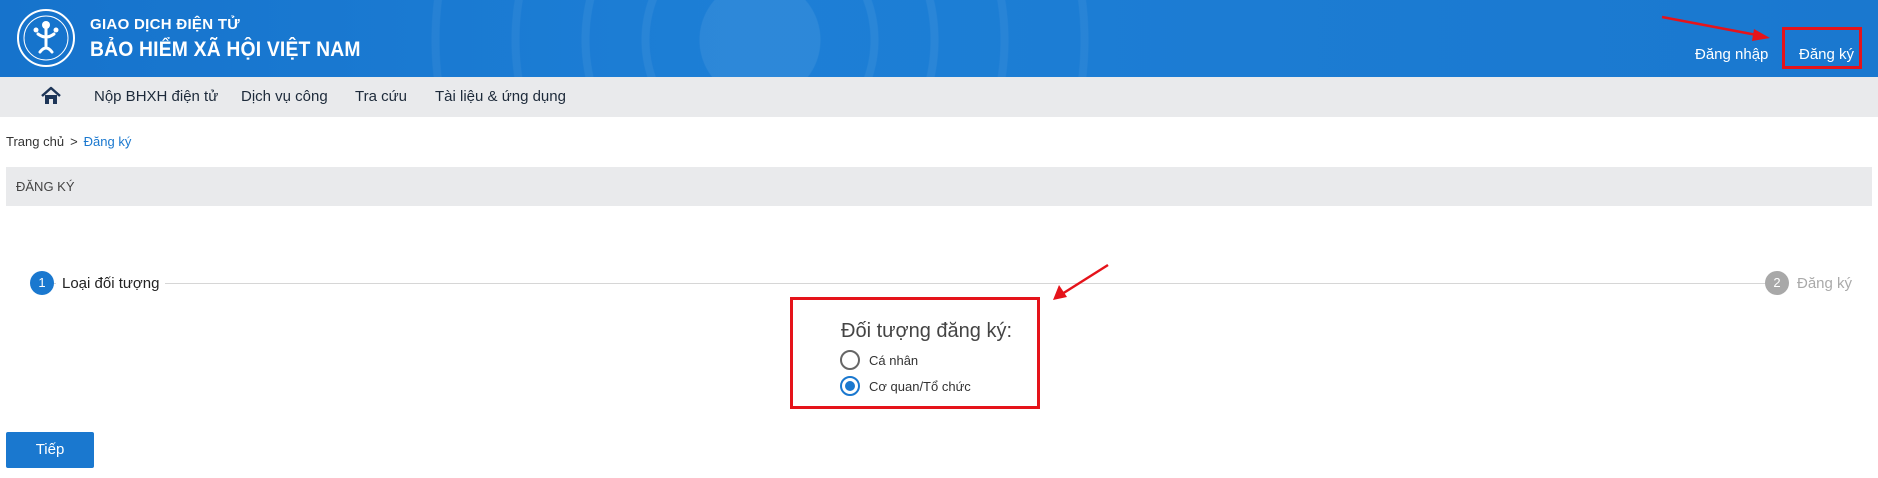 Image resolution: width=1878 pixels, height=478 pixels. I want to click on next-button: Tiếp, so click(50, 450).